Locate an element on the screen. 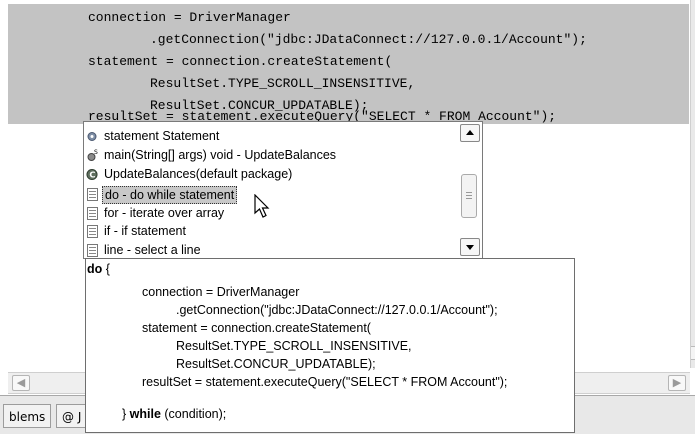 The width and height of the screenshot is (695, 434). tab-problems: blems is located at coordinates (27, 416).